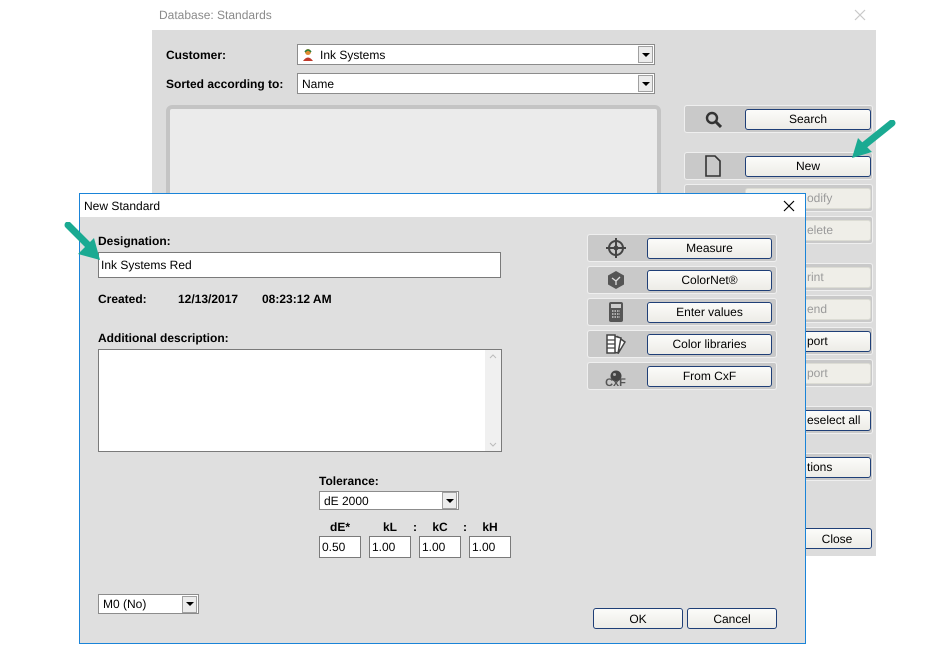  What do you see at coordinates (123, 299) in the screenshot?
I see `field-label: Created:` at bounding box center [123, 299].